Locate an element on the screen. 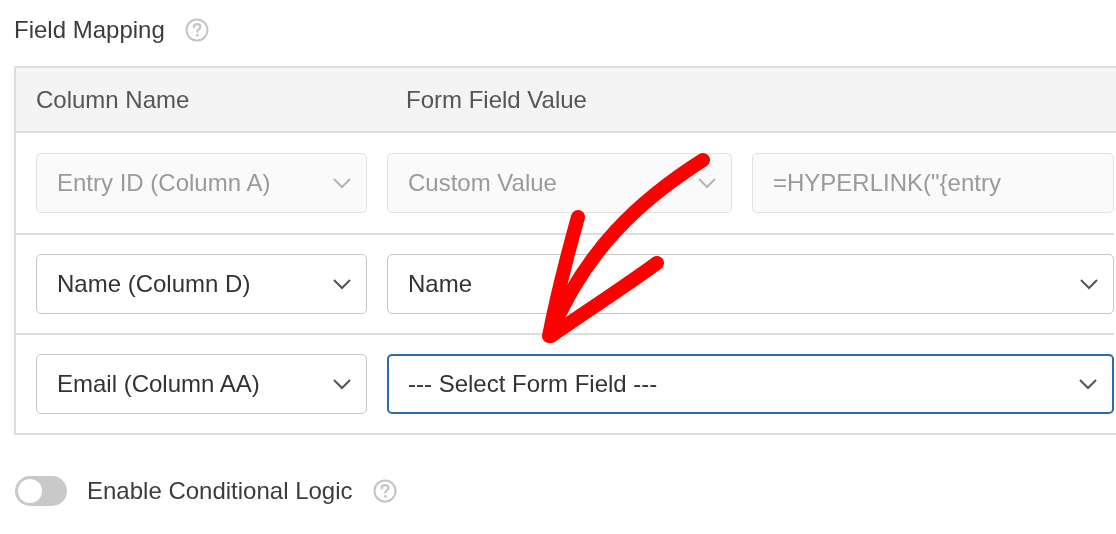 The image size is (1116, 534). select-field: Name (Column D) is located at coordinates (201, 284).